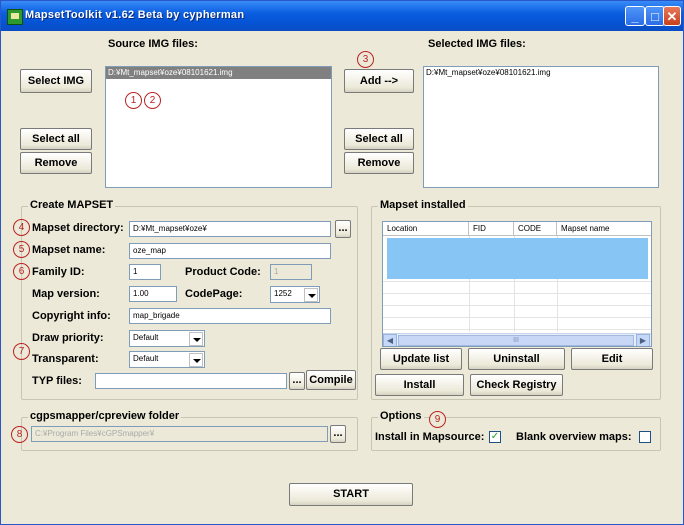 The image size is (684, 525). I want to click on draw-priority-select: Default, so click(167, 338).